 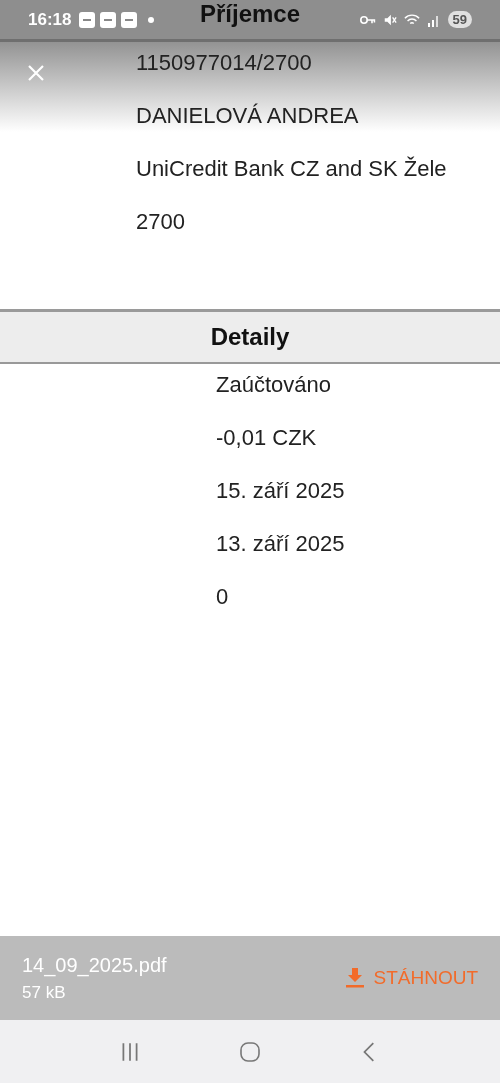 I want to click on detail-text: Zaúčtováno, so click(x=274, y=385).